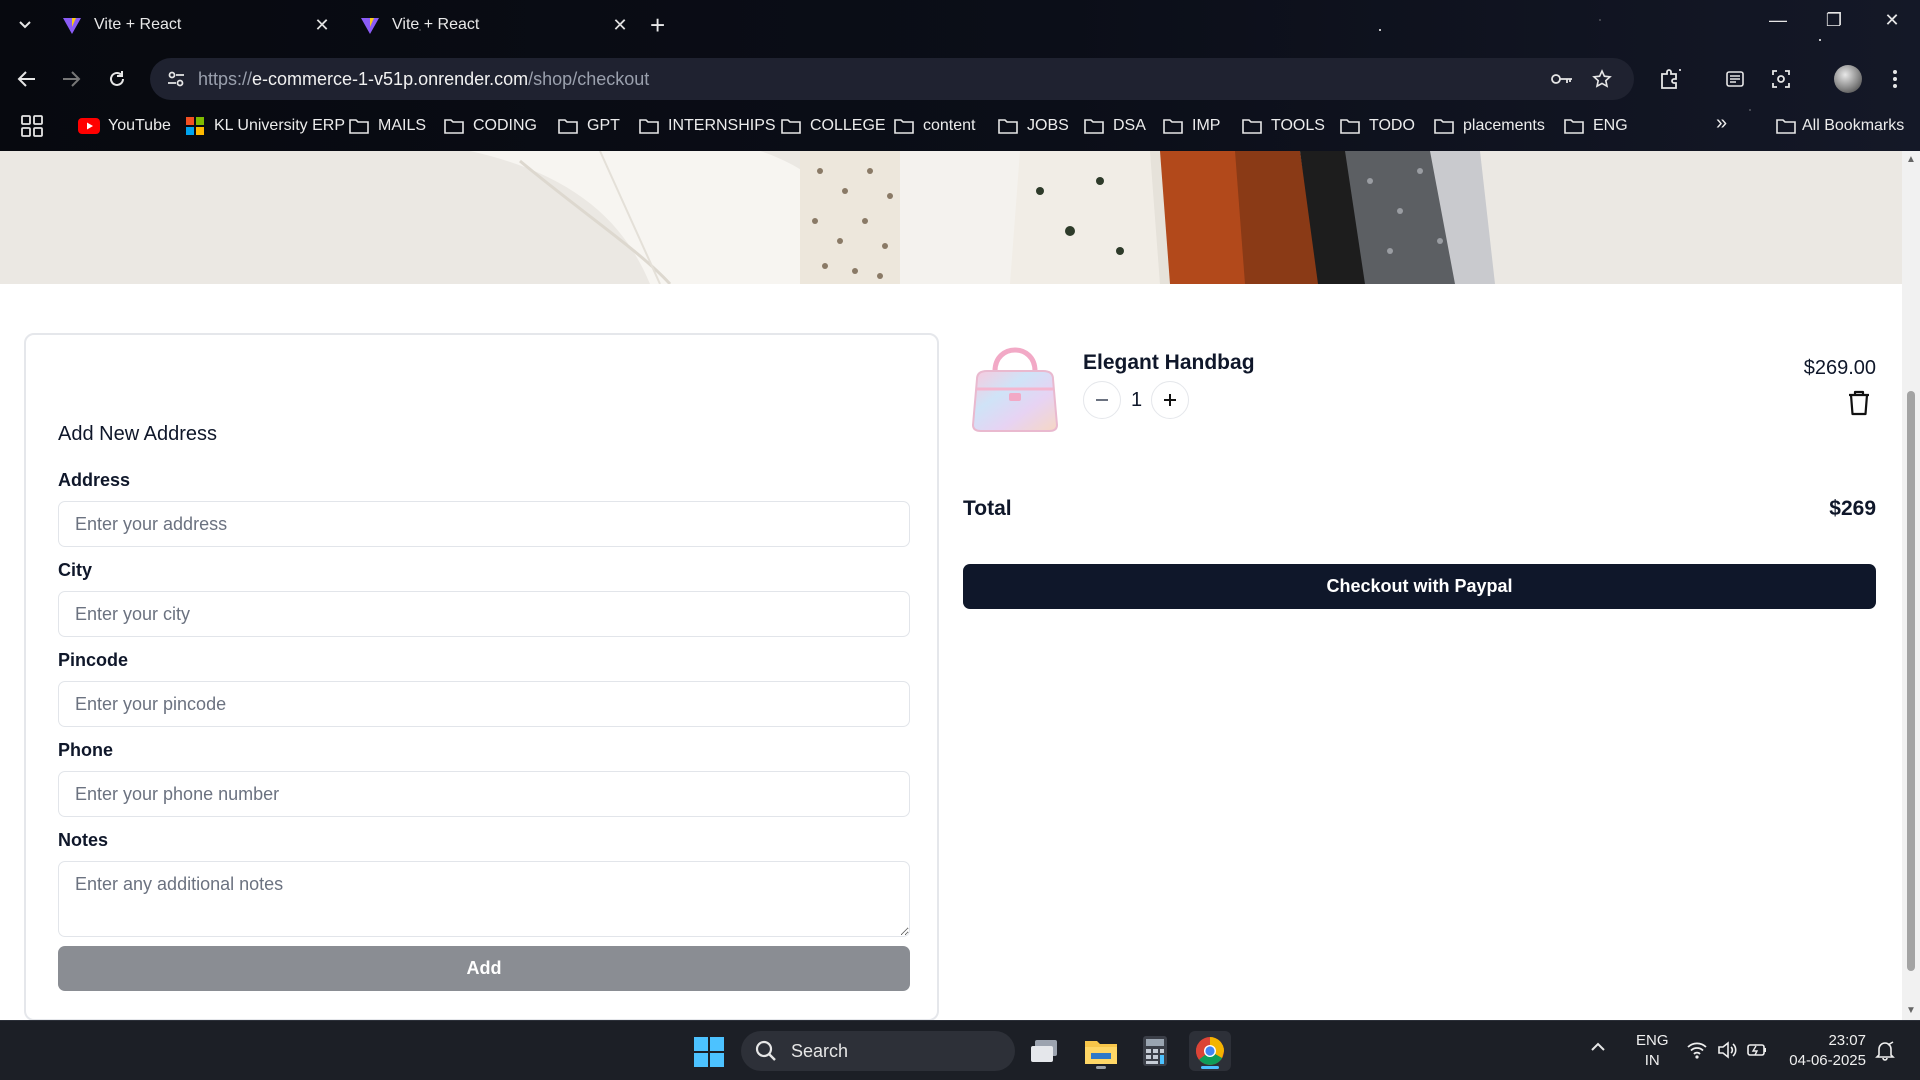 The image size is (1920, 1080). Describe the element at coordinates (1826, 1051) in the screenshot. I see `system-clock: 23:07 04-06-2025` at that location.